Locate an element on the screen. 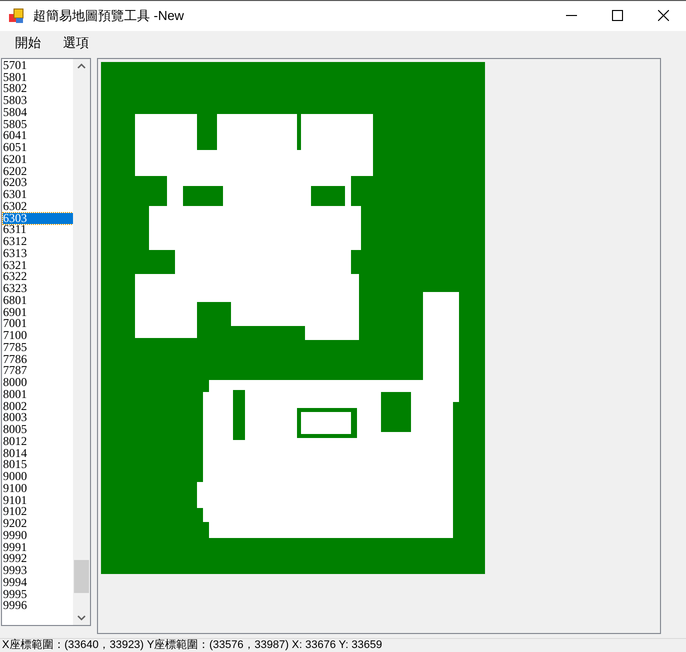 This screenshot has height=652, width=686. list-item: 8002 is located at coordinates (38, 406).